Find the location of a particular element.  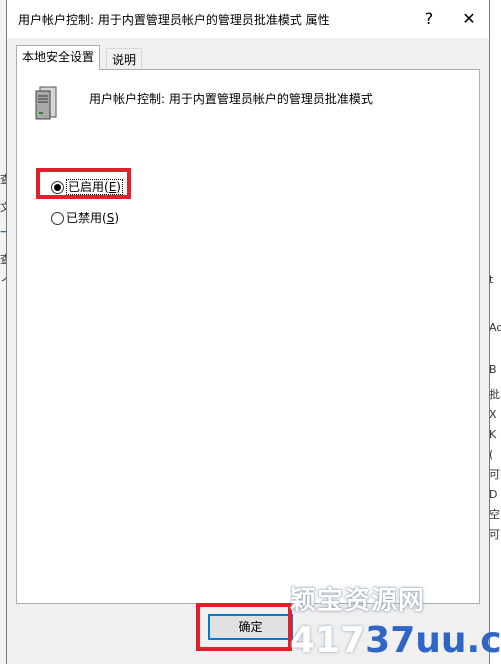

window-title: 用户帐户控制: 用于内置管理员帐户的管理员批准模式 属性 is located at coordinates (174, 20).